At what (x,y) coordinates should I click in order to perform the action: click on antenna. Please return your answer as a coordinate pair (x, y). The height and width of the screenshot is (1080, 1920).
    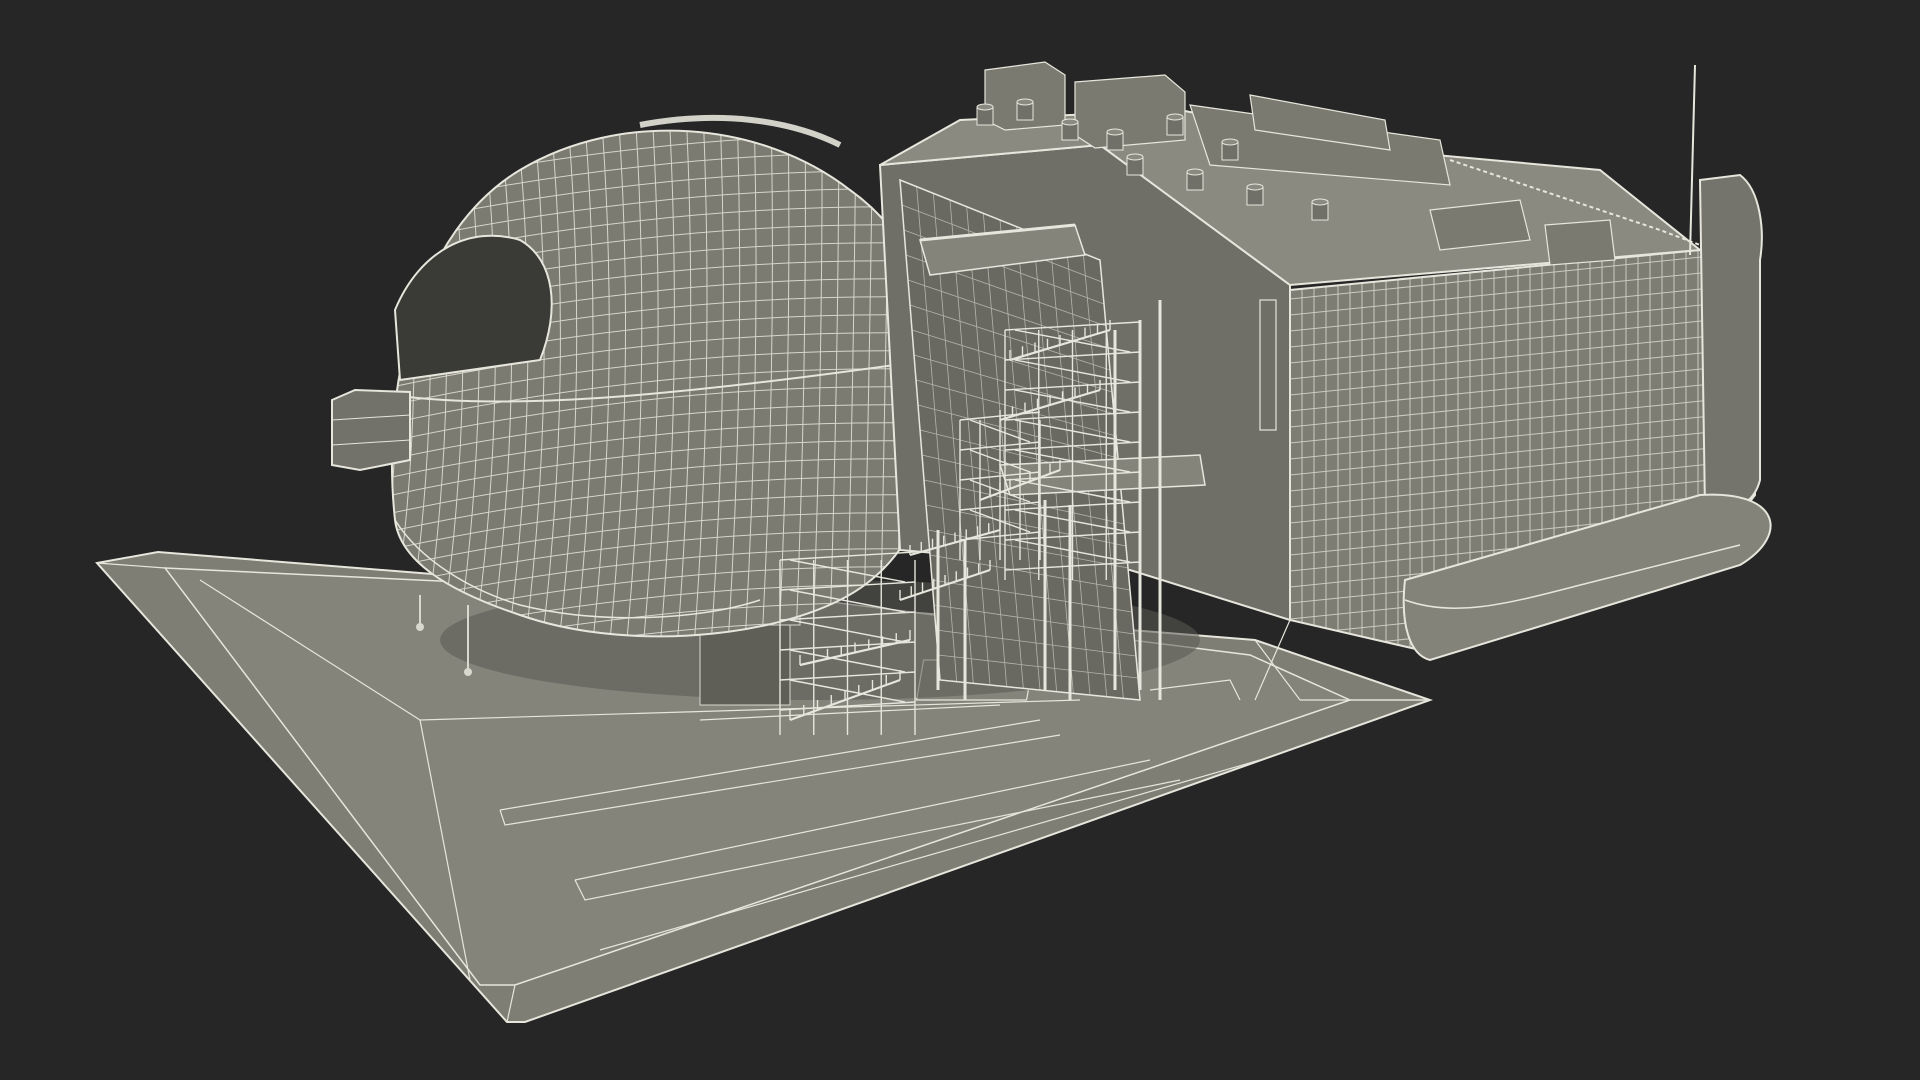
    Looking at the image, I should click on (1692, 160).